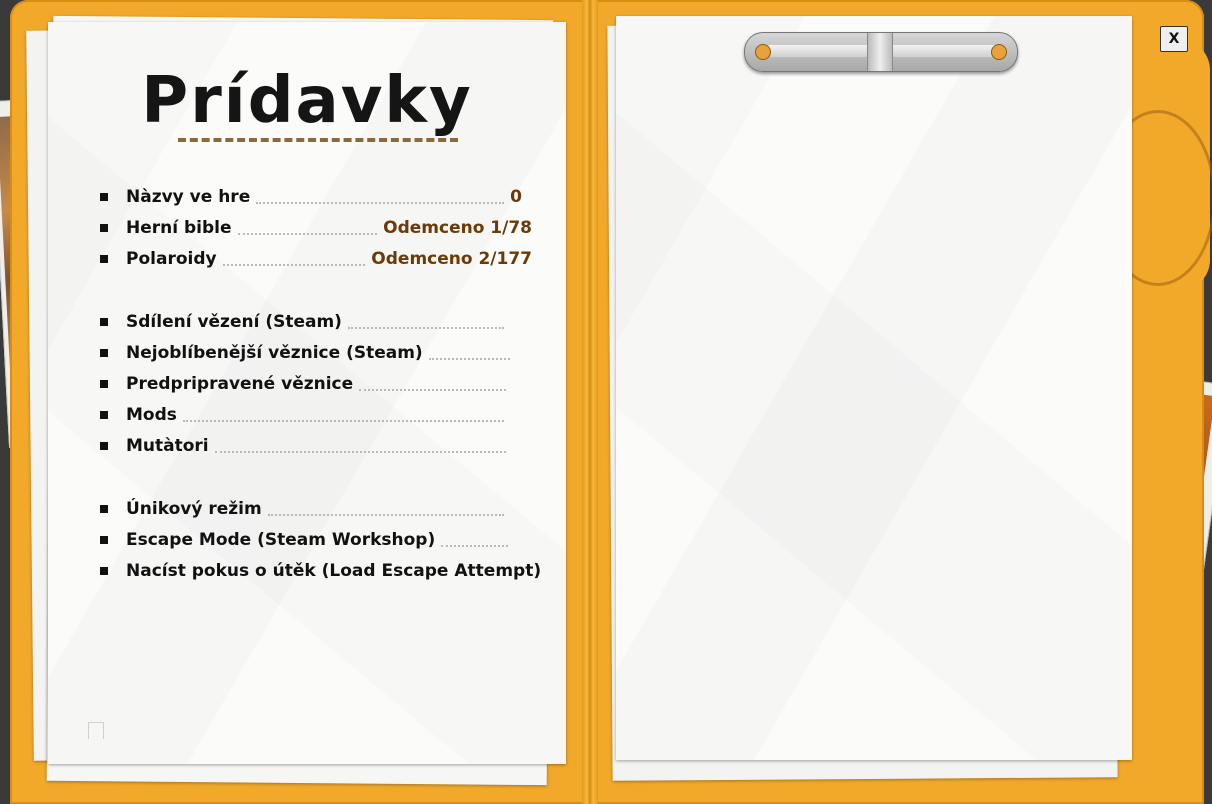 The image size is (1212, 804). Describe the element at coordinates (451, 259) in the screenshot. I see `menu-item-value: Odemceno 2/177` at that location.